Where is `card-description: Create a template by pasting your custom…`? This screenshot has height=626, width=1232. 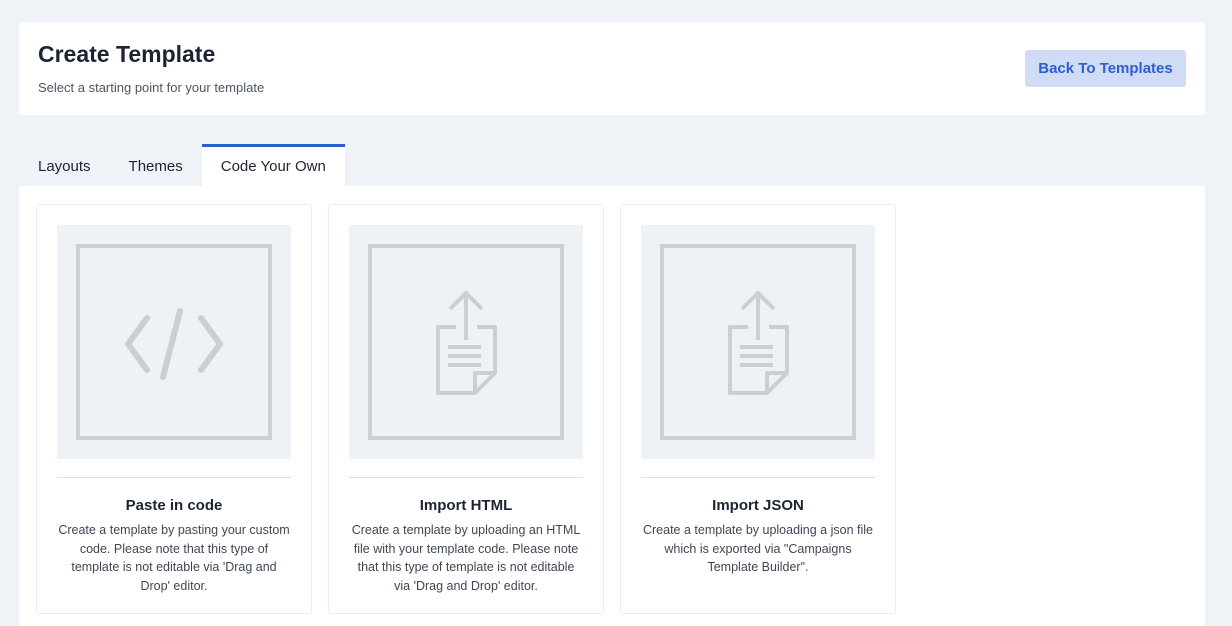 card-description: Create a template by pasting your custom… is located at coordinates (174, 558).